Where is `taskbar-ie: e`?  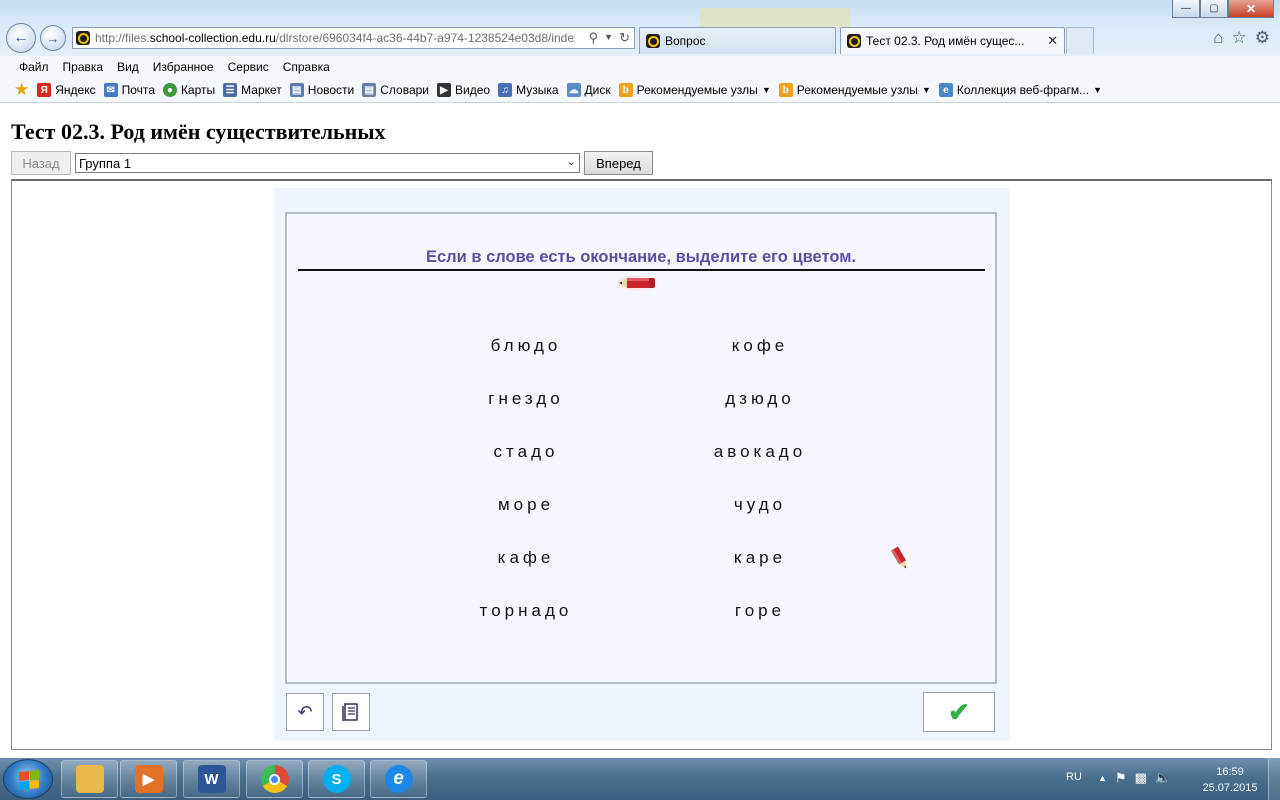
taskbar-ie: e is located at coordinates (398, 779).